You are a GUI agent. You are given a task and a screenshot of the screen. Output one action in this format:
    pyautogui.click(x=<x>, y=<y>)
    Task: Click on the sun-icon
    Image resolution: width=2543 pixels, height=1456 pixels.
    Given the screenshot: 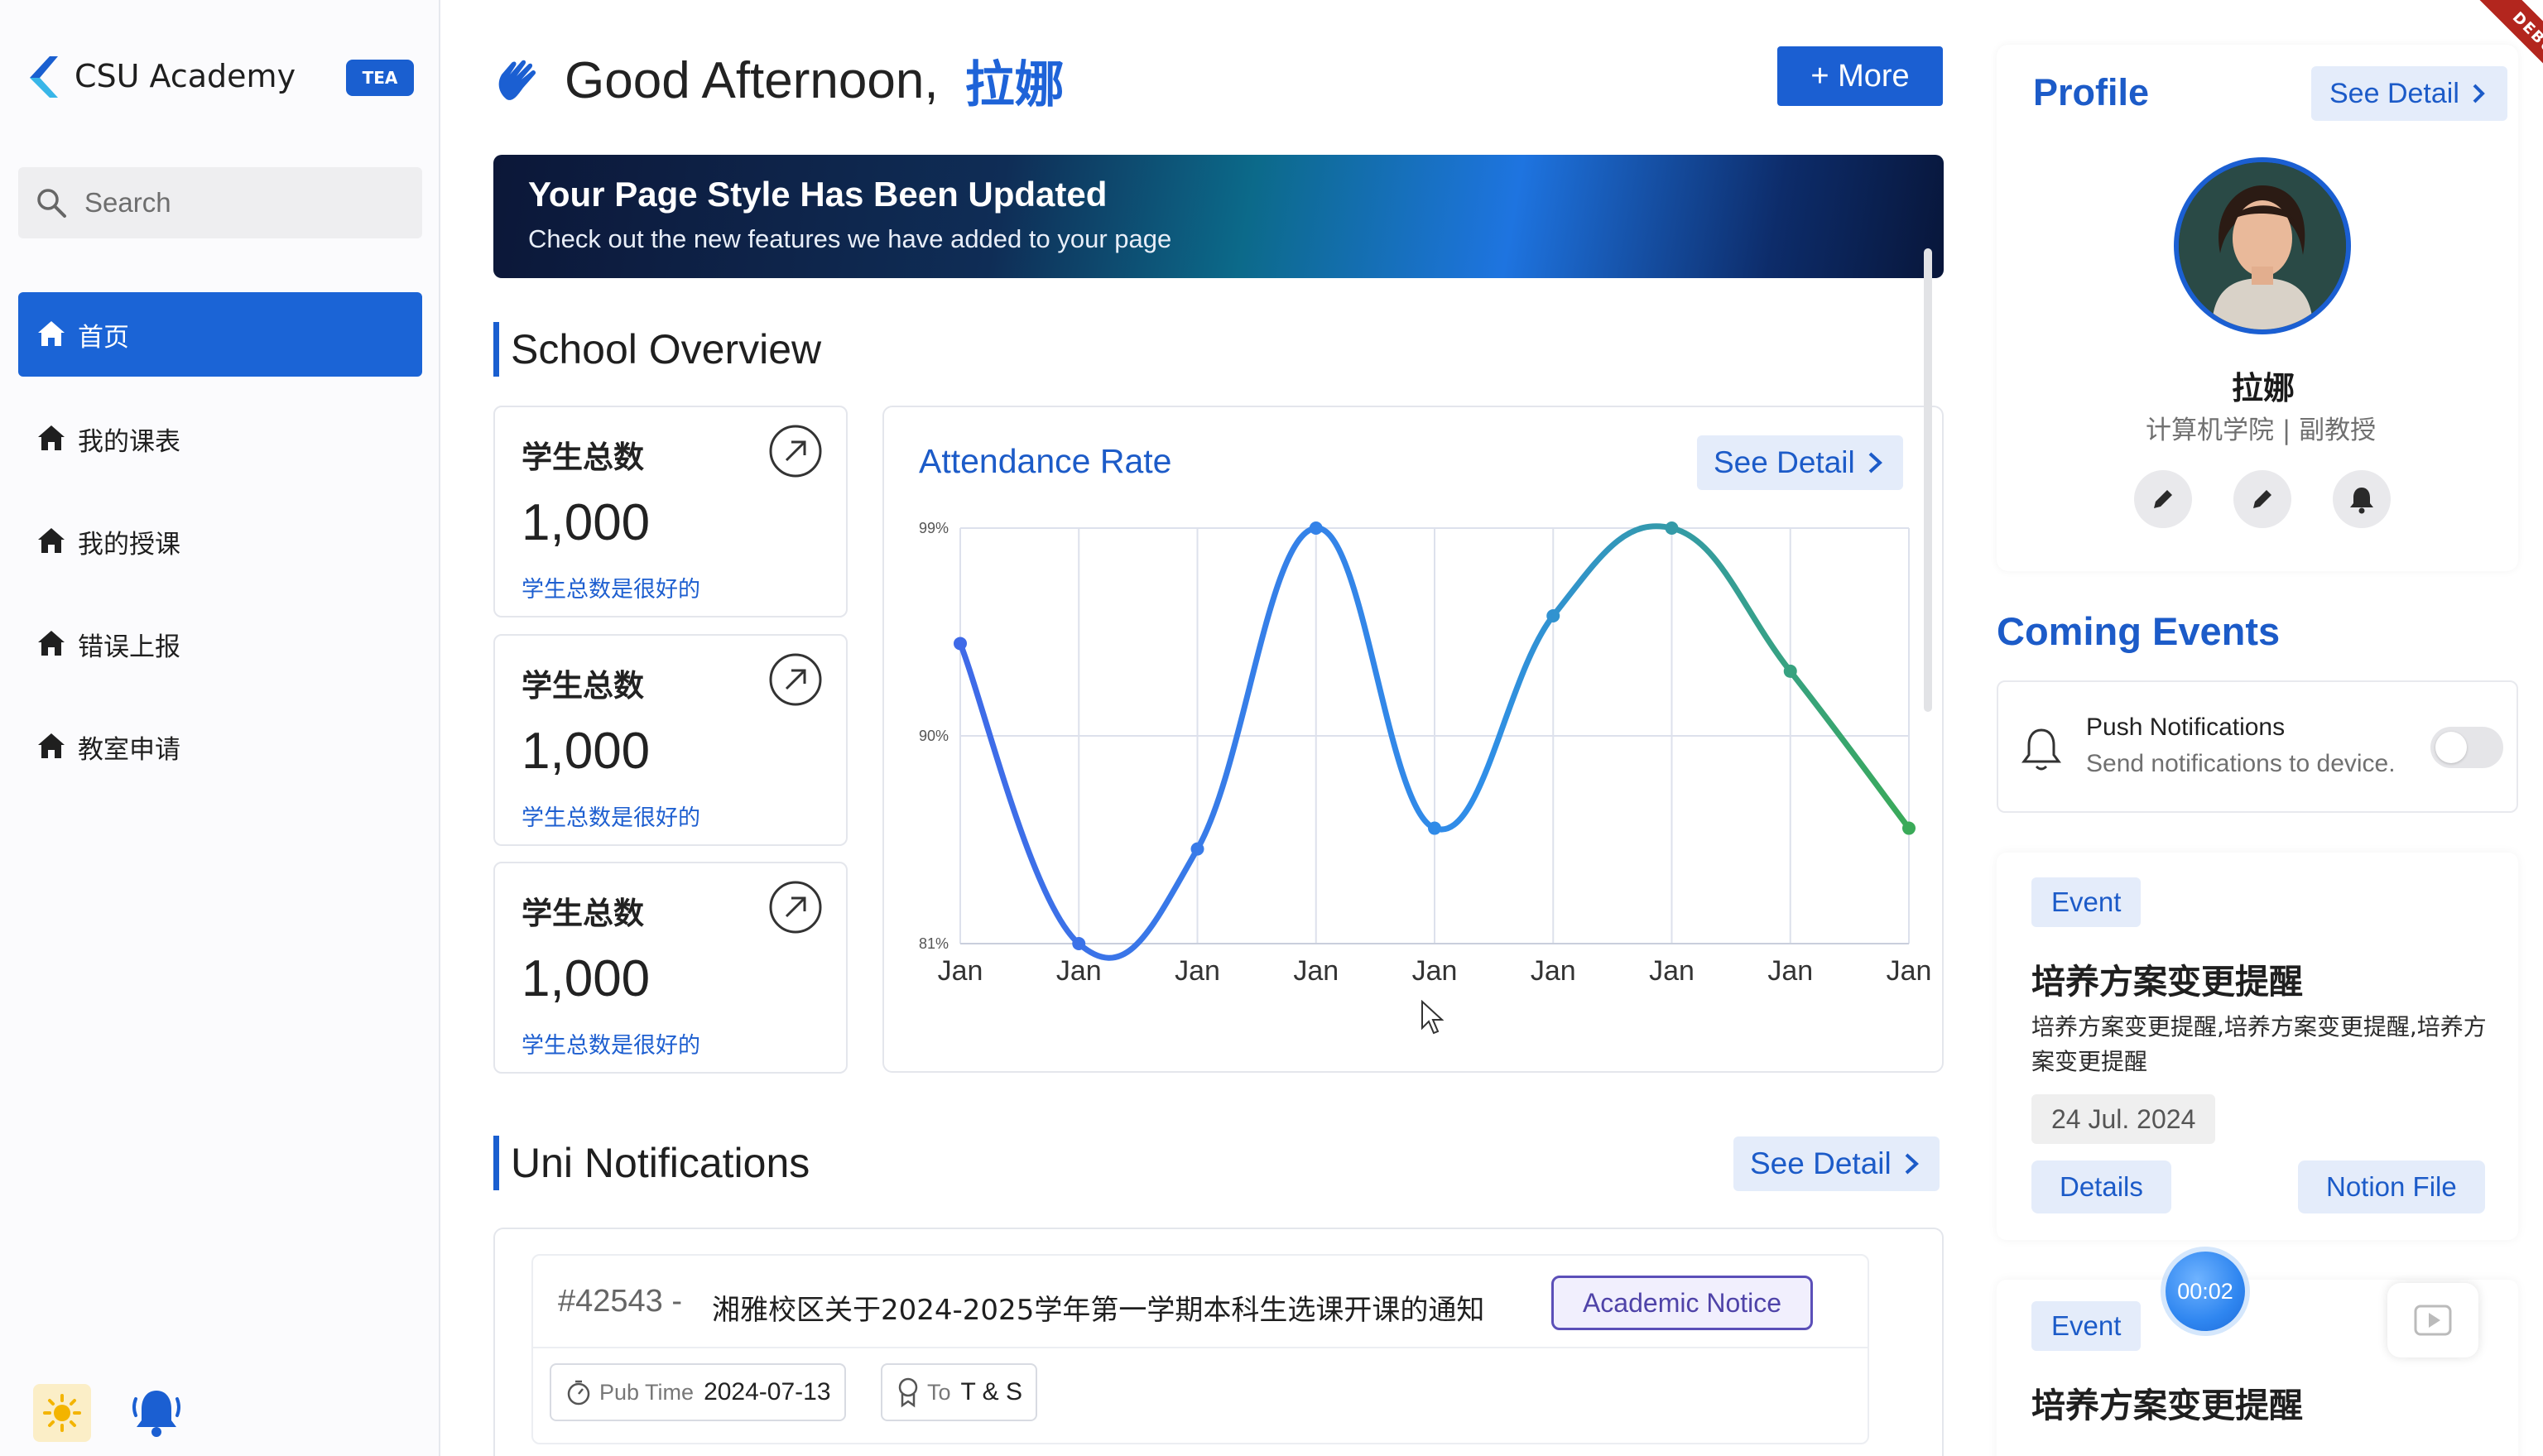 What is the action you would take?
    pyautogui.click(x=62, y=1413)
    